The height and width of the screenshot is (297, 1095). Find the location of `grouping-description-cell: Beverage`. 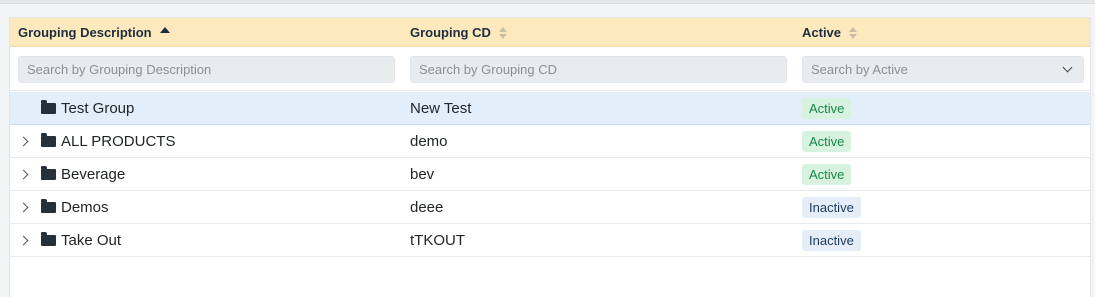

grouping-description-cell: Beverage is located at coordinates (71, 174).